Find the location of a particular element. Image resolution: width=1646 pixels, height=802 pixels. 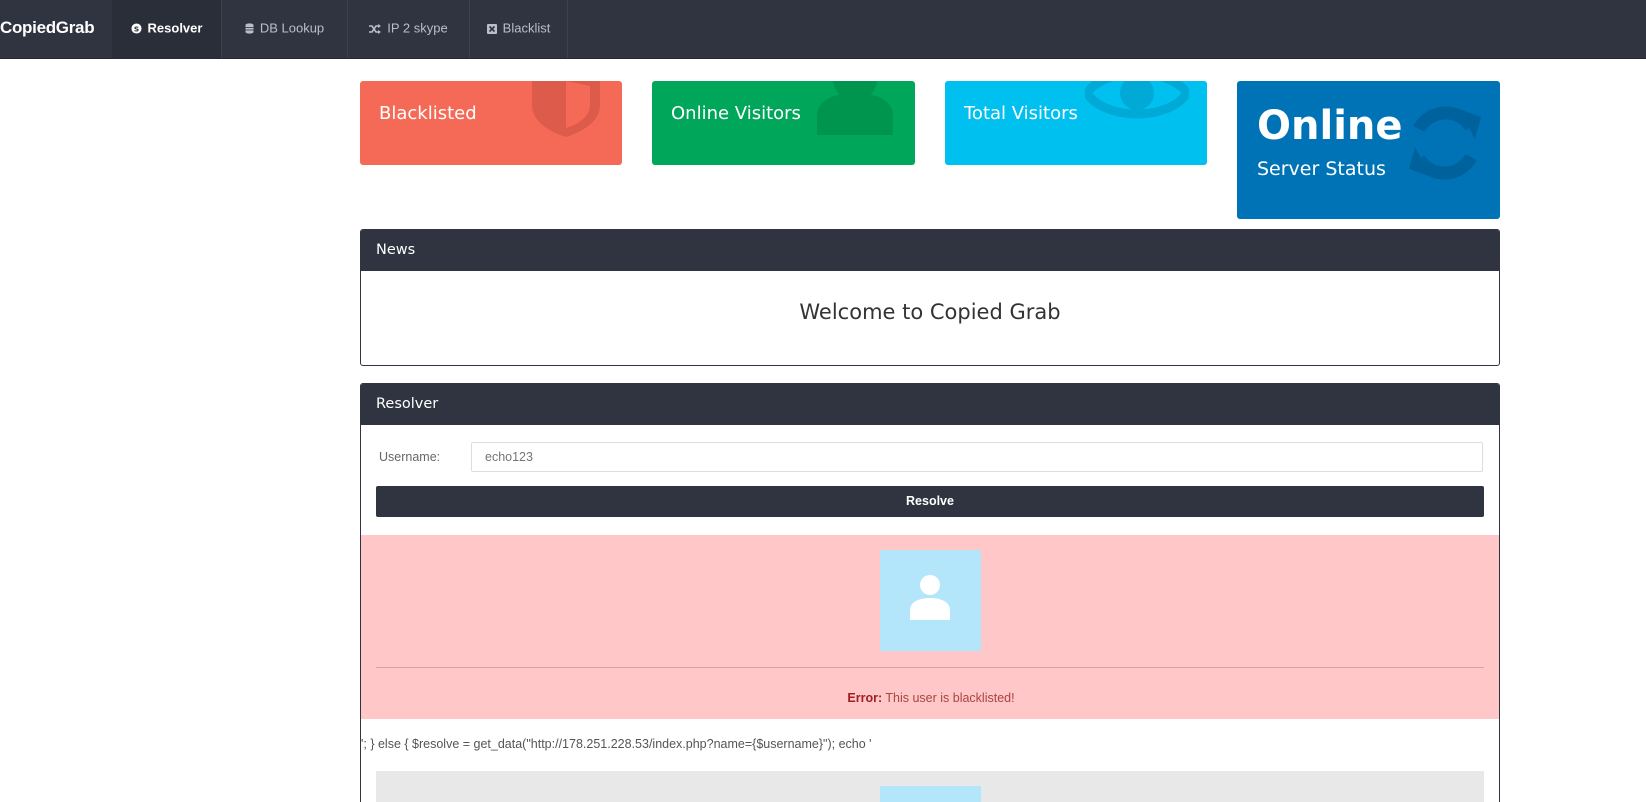

username-input is located at coordinates (977, 457).